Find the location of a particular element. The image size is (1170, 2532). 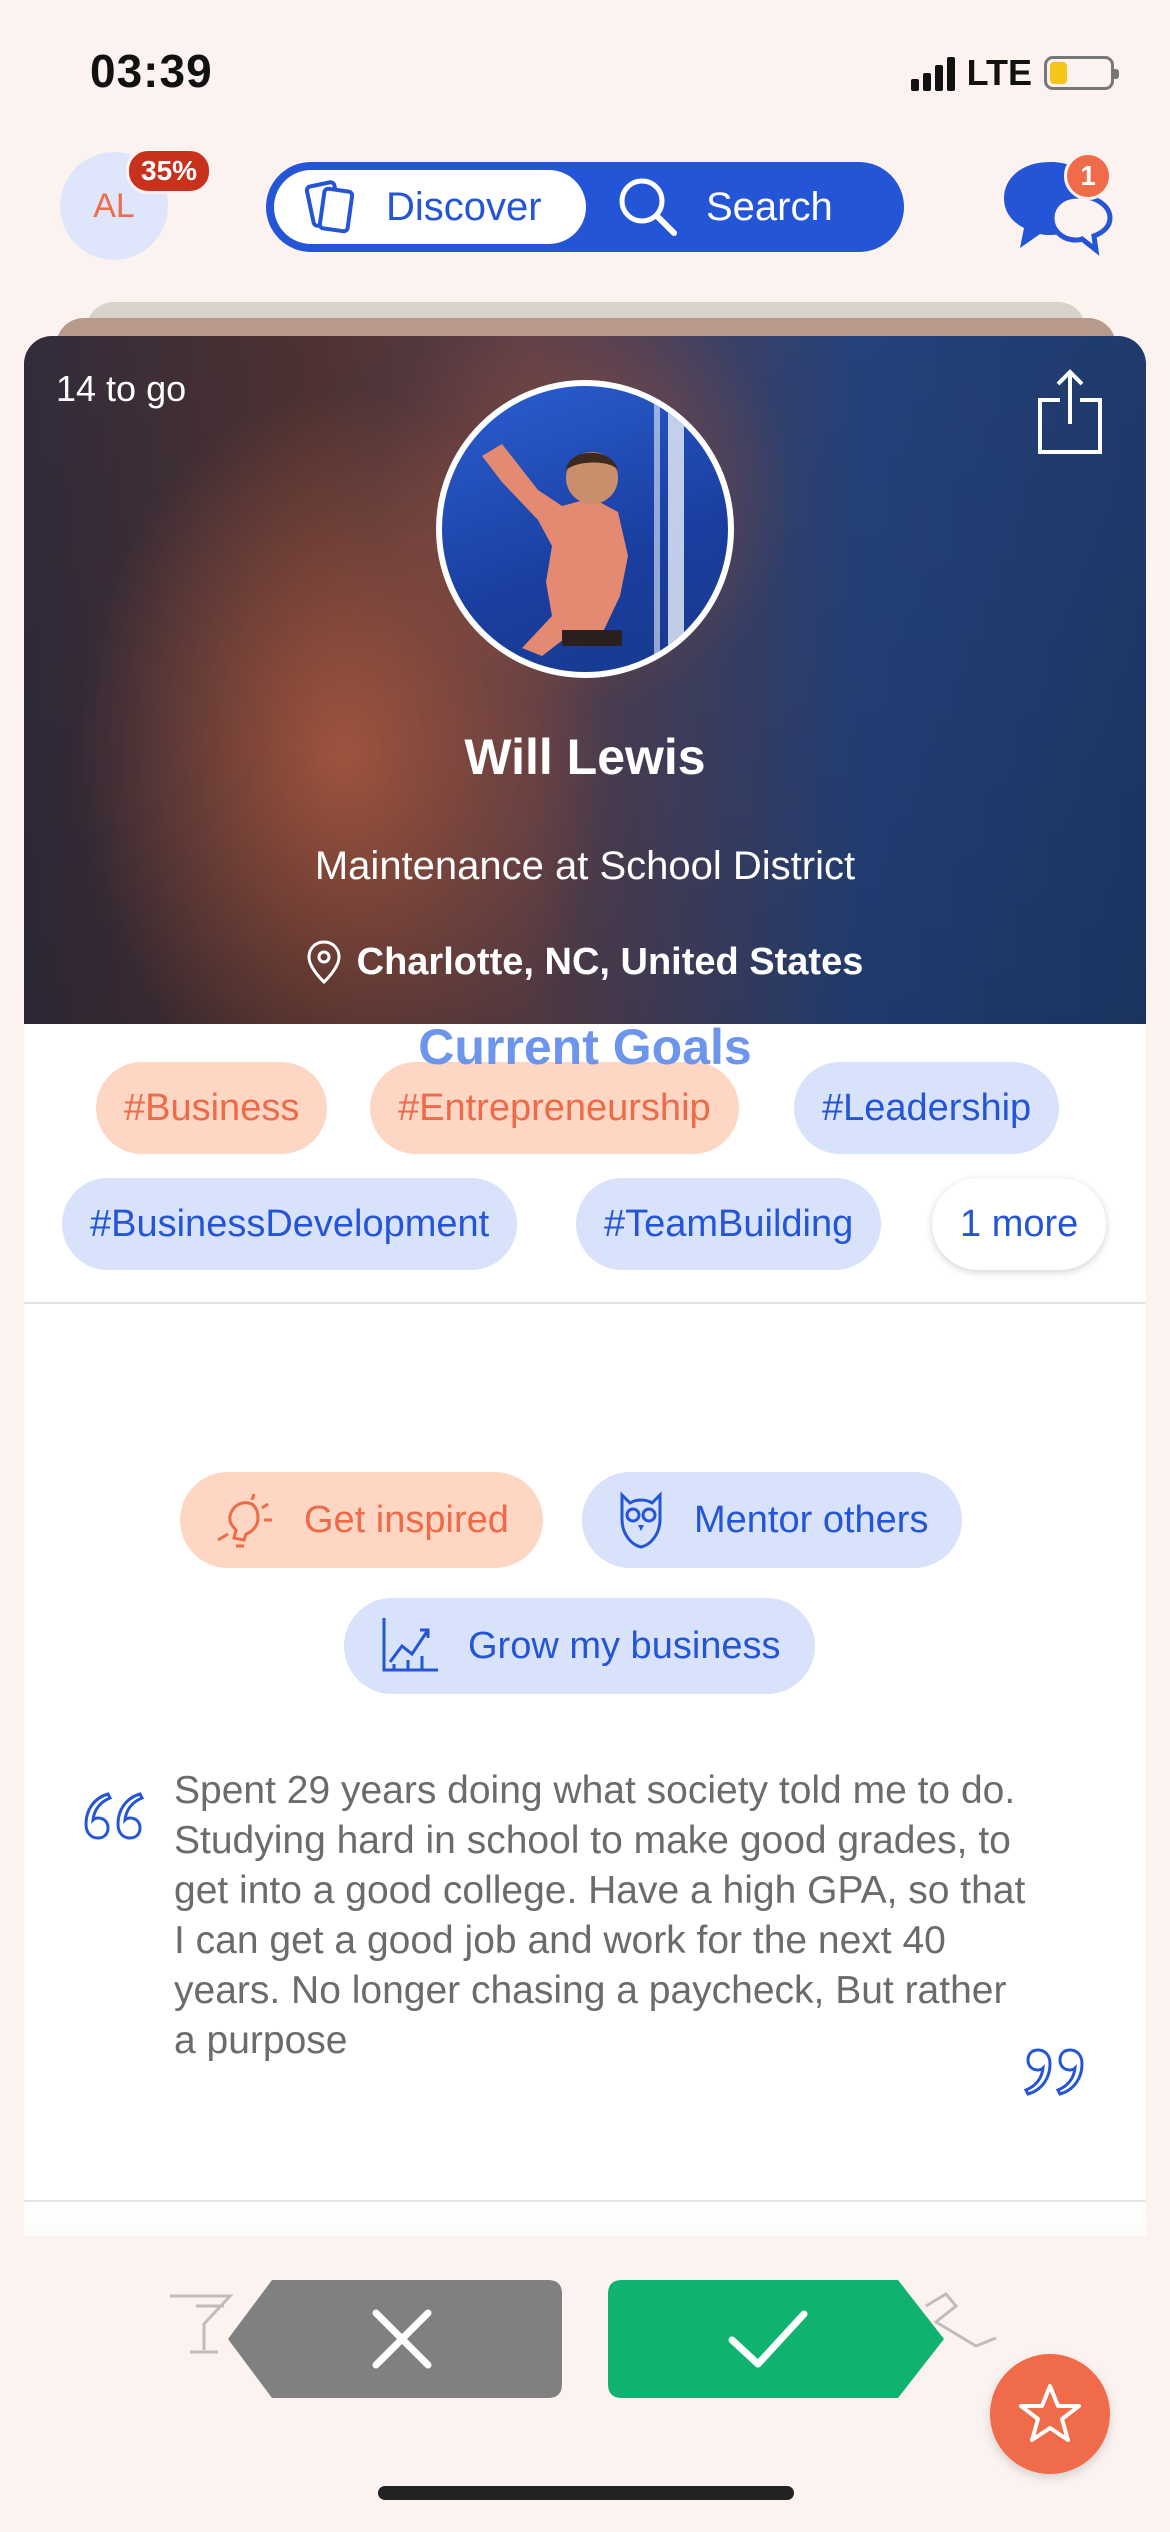

location-label: Charlotte, NC, United States is located at coordinates (610, 961).